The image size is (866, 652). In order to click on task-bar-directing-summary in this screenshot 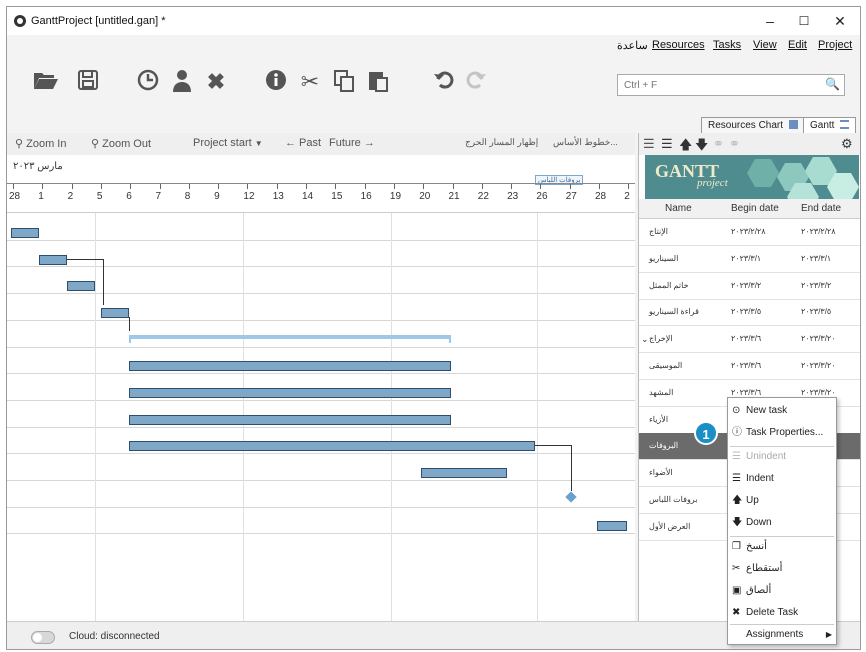, I will do `click(290, 337)`.